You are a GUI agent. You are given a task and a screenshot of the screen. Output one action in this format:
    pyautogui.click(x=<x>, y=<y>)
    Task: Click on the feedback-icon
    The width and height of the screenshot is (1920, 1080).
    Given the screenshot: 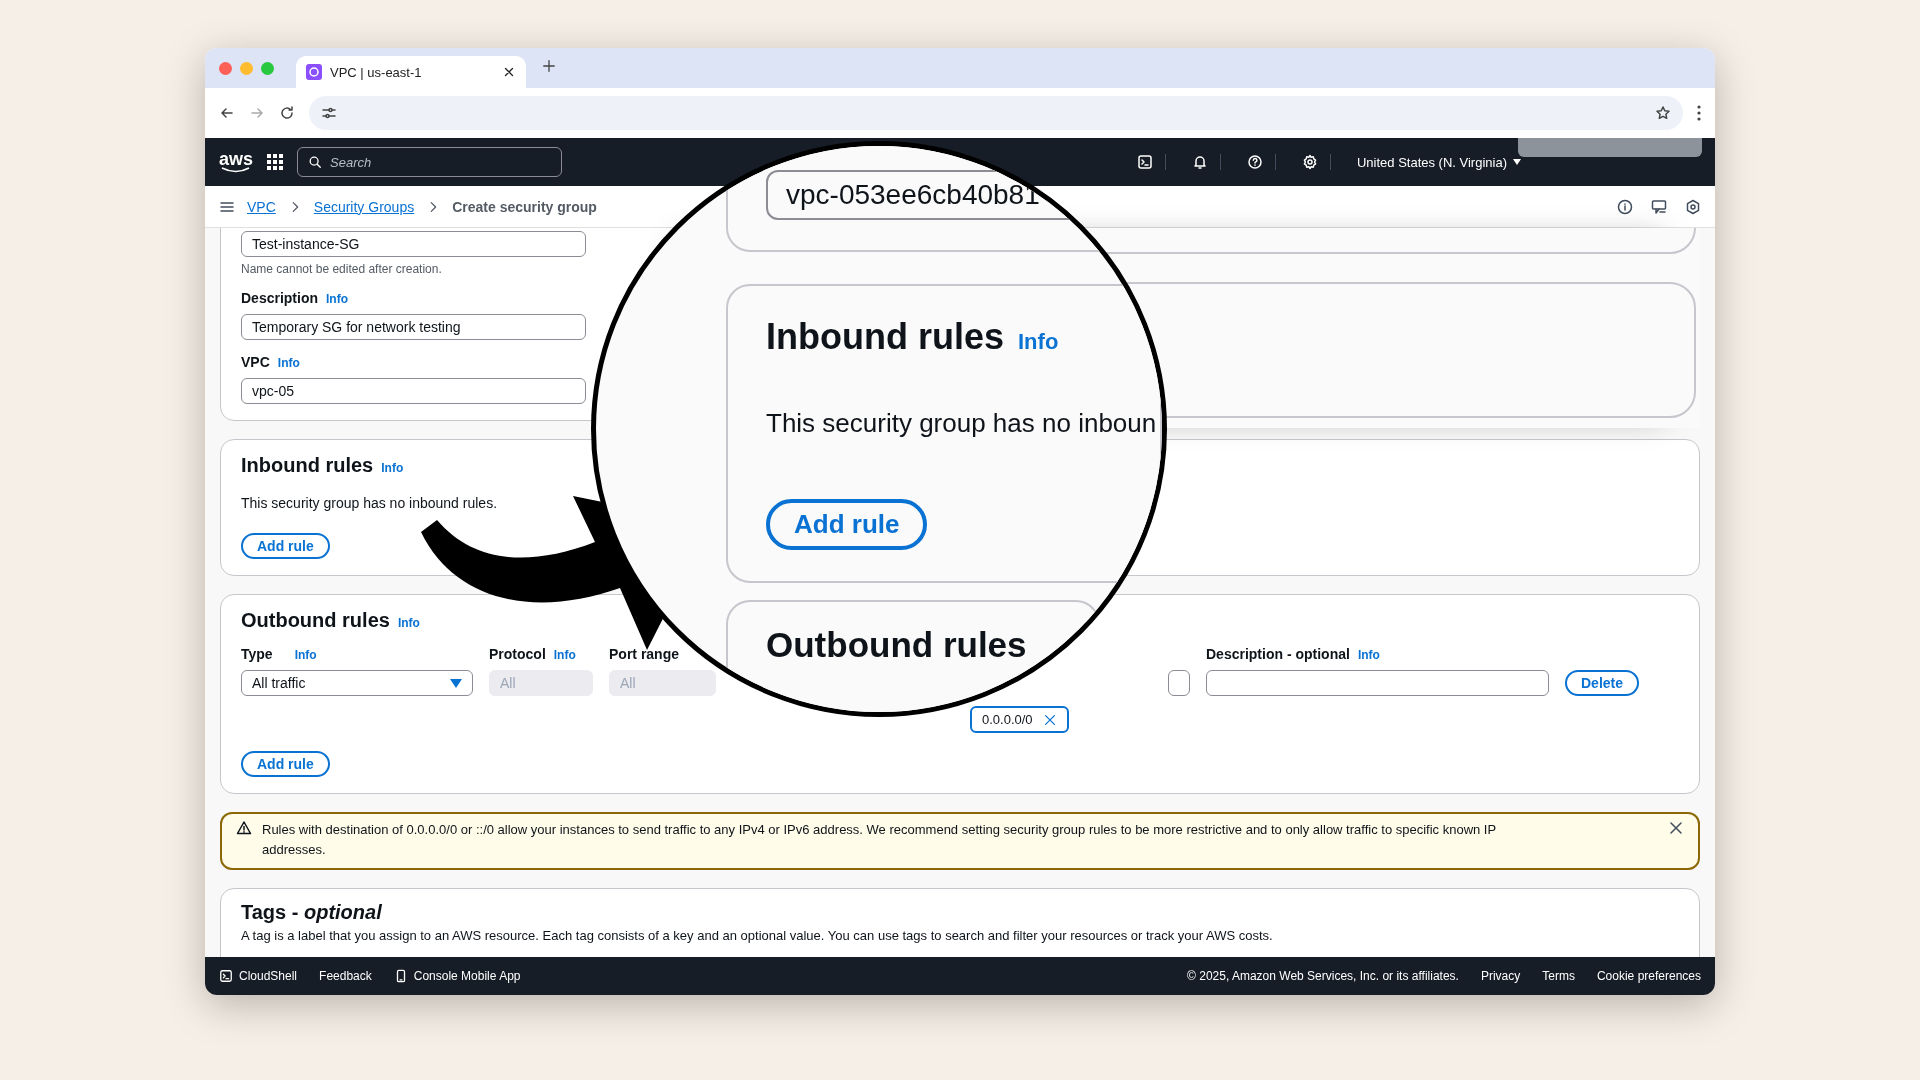 What is the action you would take?
    pyautogui.click(x=1659, y=206)
    